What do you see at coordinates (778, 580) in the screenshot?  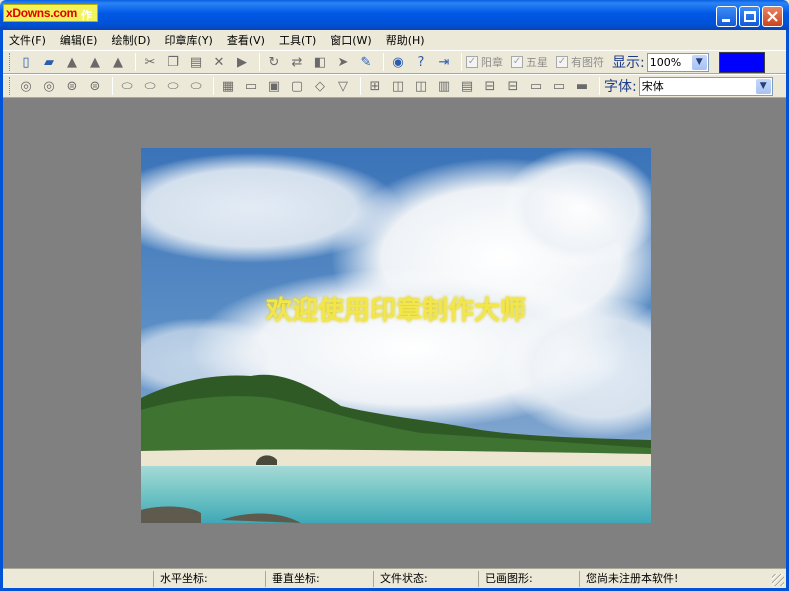 I see `resize-grip` at bounding box center [778, 580].